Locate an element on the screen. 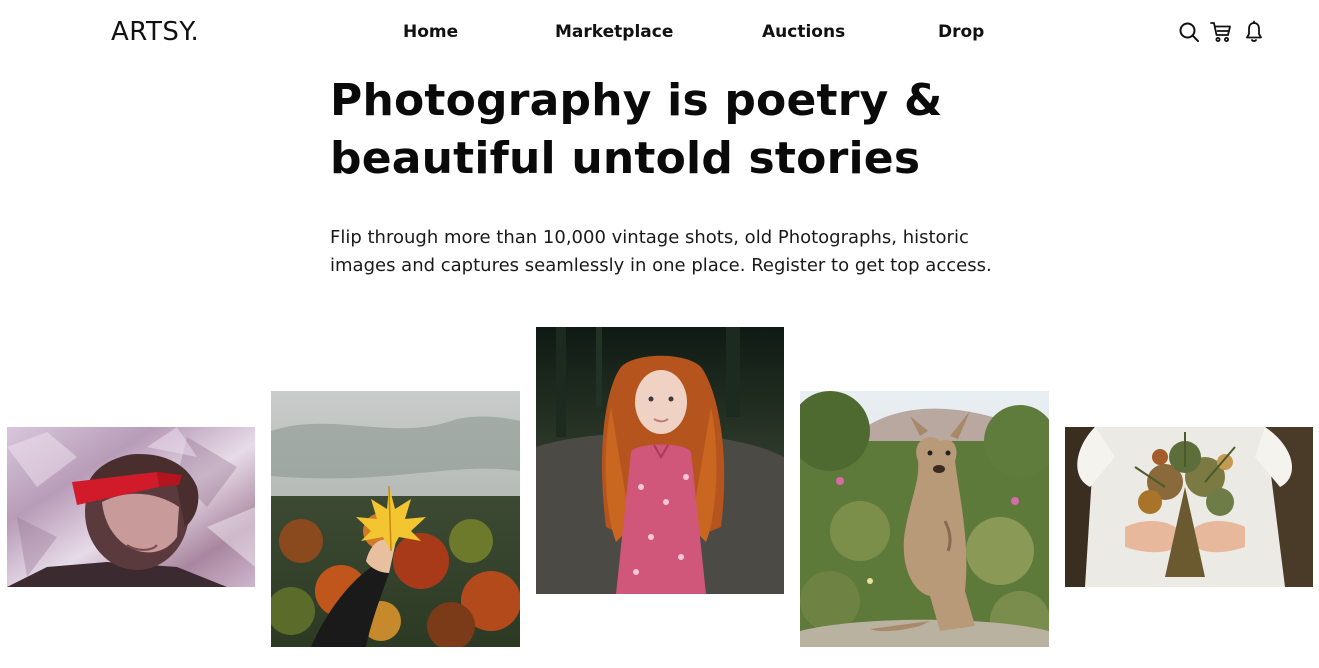 The width and height of the screenshot is (1319, 668). nav-auctions: Auctions is located at coordinates (803, 32).